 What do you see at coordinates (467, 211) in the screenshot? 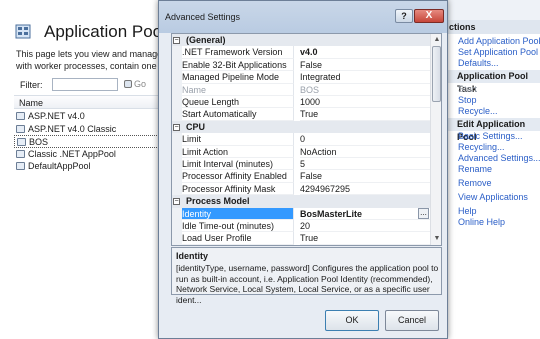
I see `help-link: Help` at bounding box center [467, 211].